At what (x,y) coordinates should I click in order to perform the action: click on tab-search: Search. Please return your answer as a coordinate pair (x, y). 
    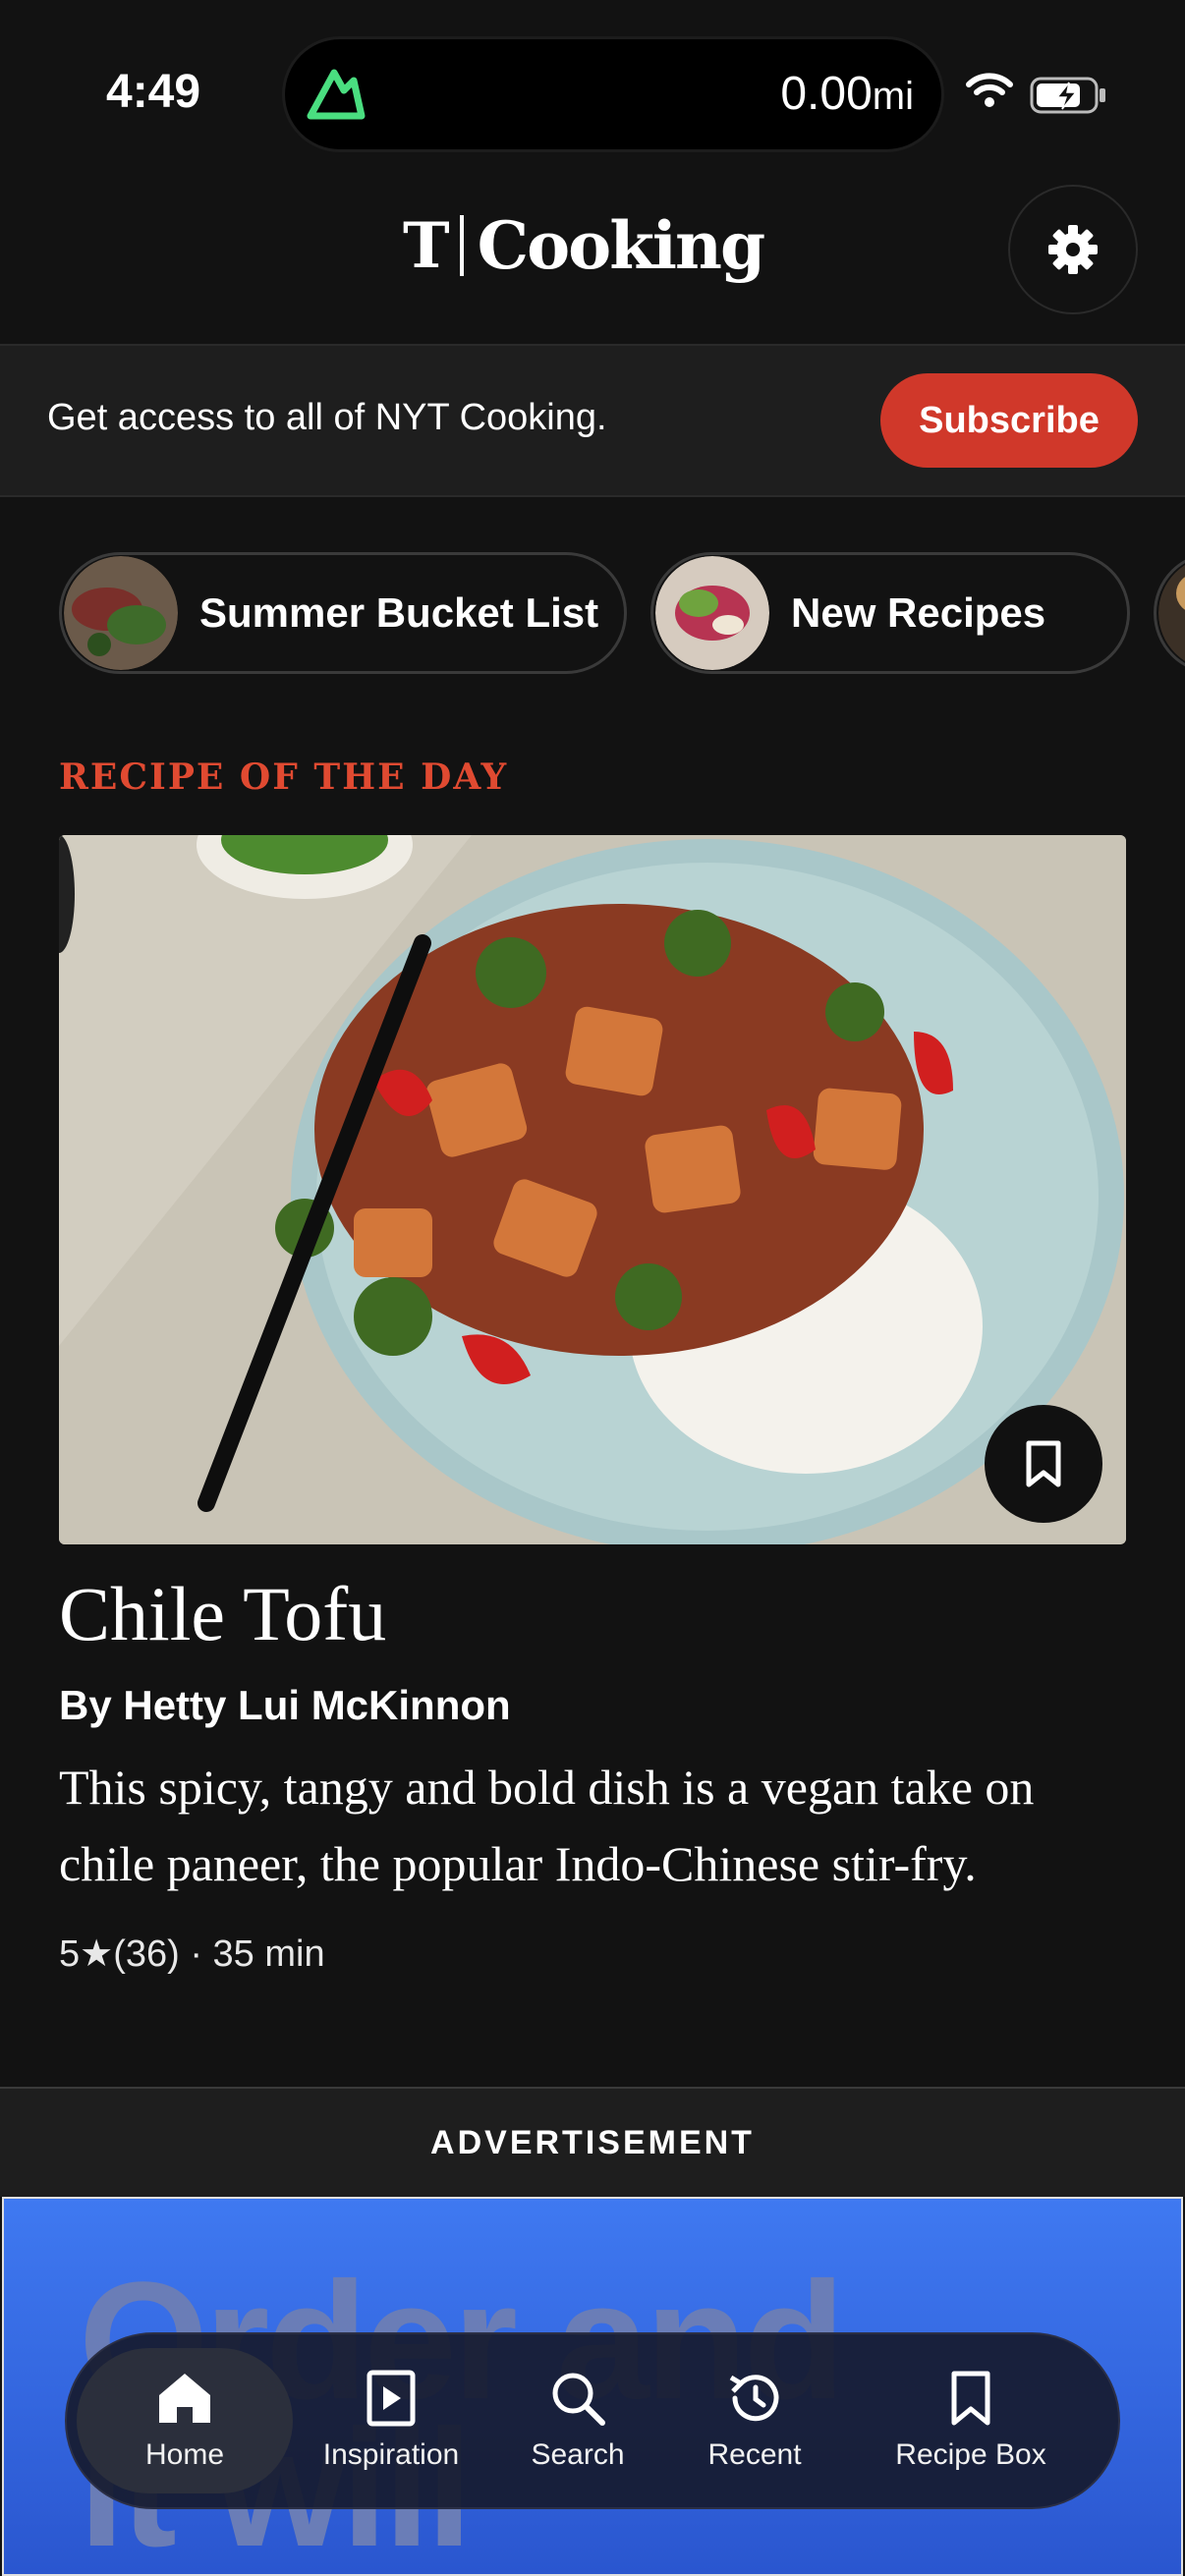
    Looking at the image, I should click on (577, 2420).